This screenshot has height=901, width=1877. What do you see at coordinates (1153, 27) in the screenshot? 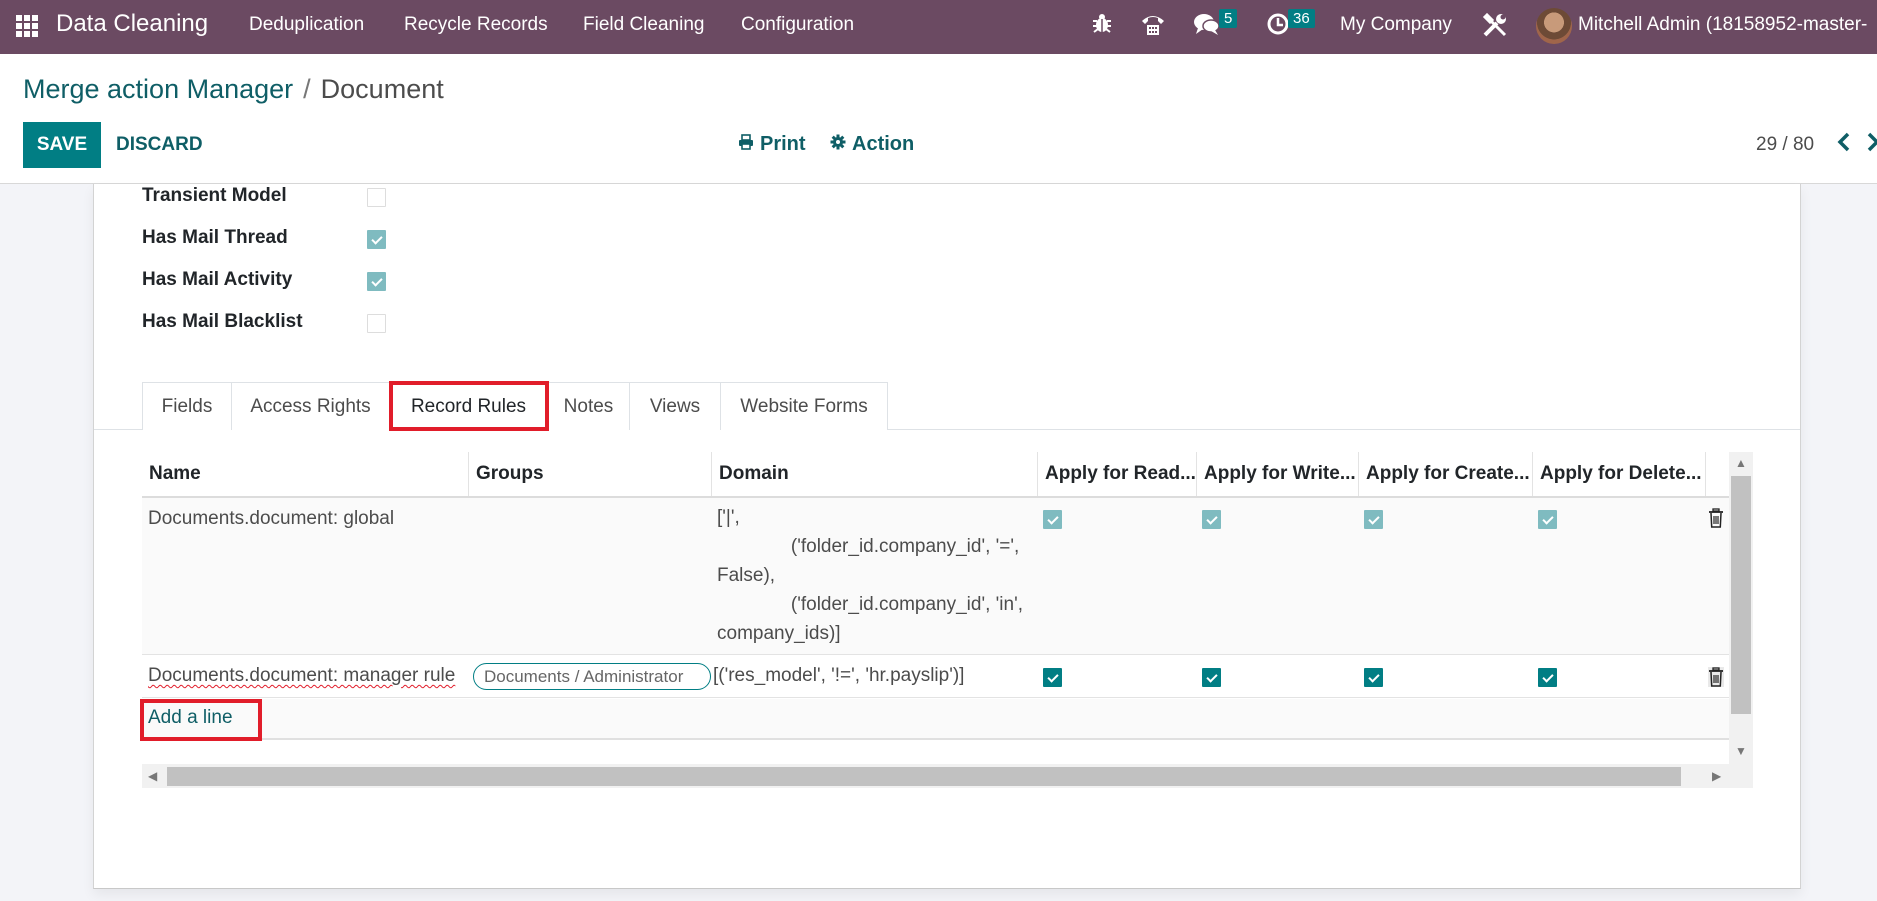
I see `phone-icon` at bounding box center [1153, 27].